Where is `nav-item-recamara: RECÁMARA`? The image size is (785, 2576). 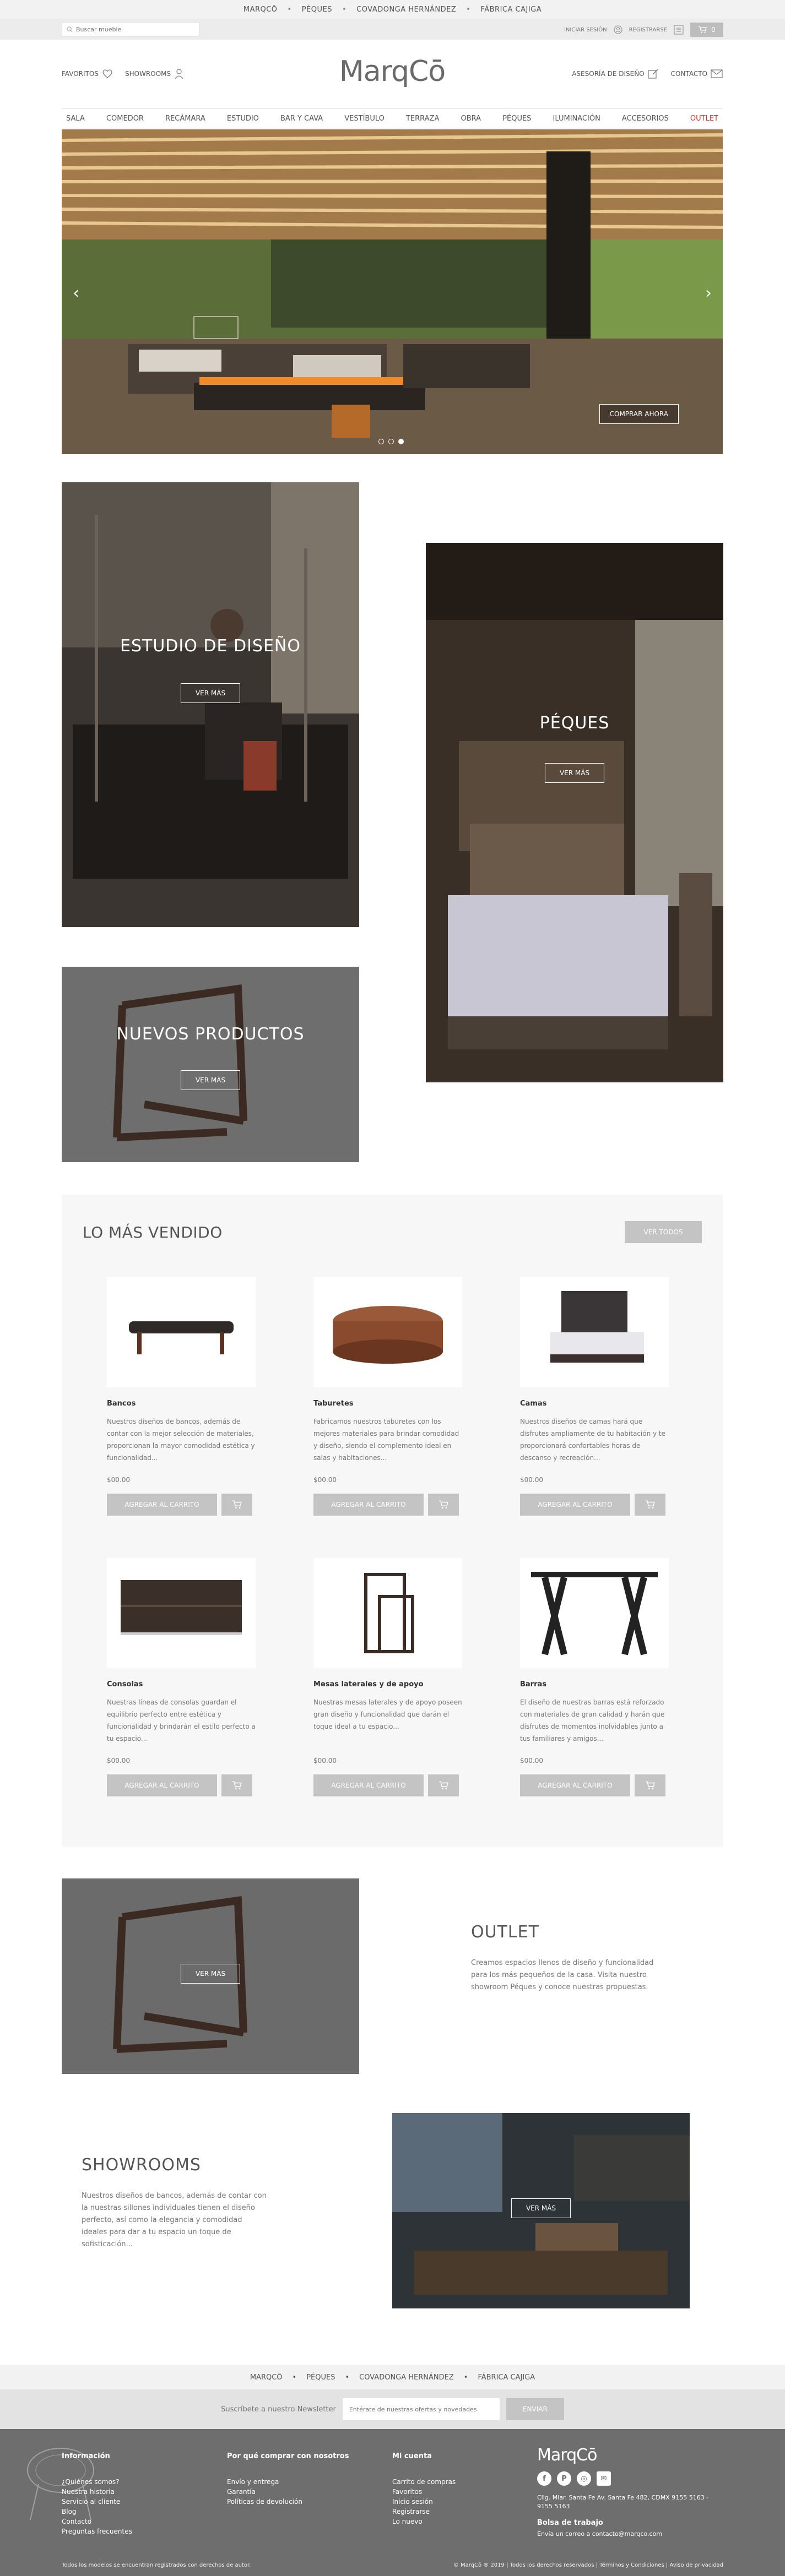
nav-item-recamara: RECÁMARA is located at coordinates (185, 119).